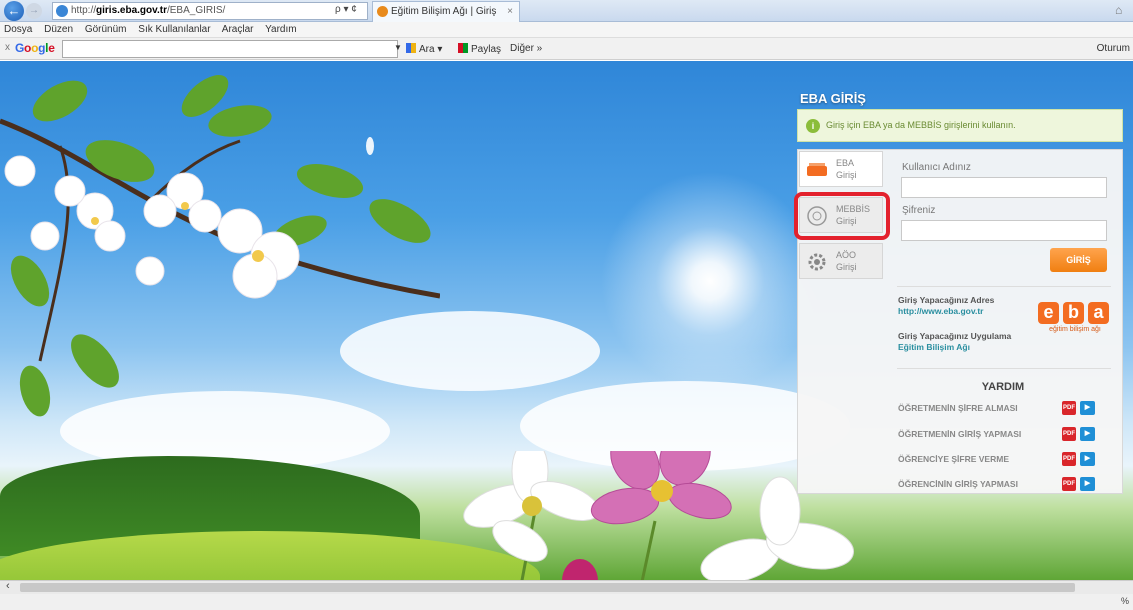  I want to click on address-bar: http://giris.eba.gov.tr/EBA_GIRIS/, so click(210, 11).